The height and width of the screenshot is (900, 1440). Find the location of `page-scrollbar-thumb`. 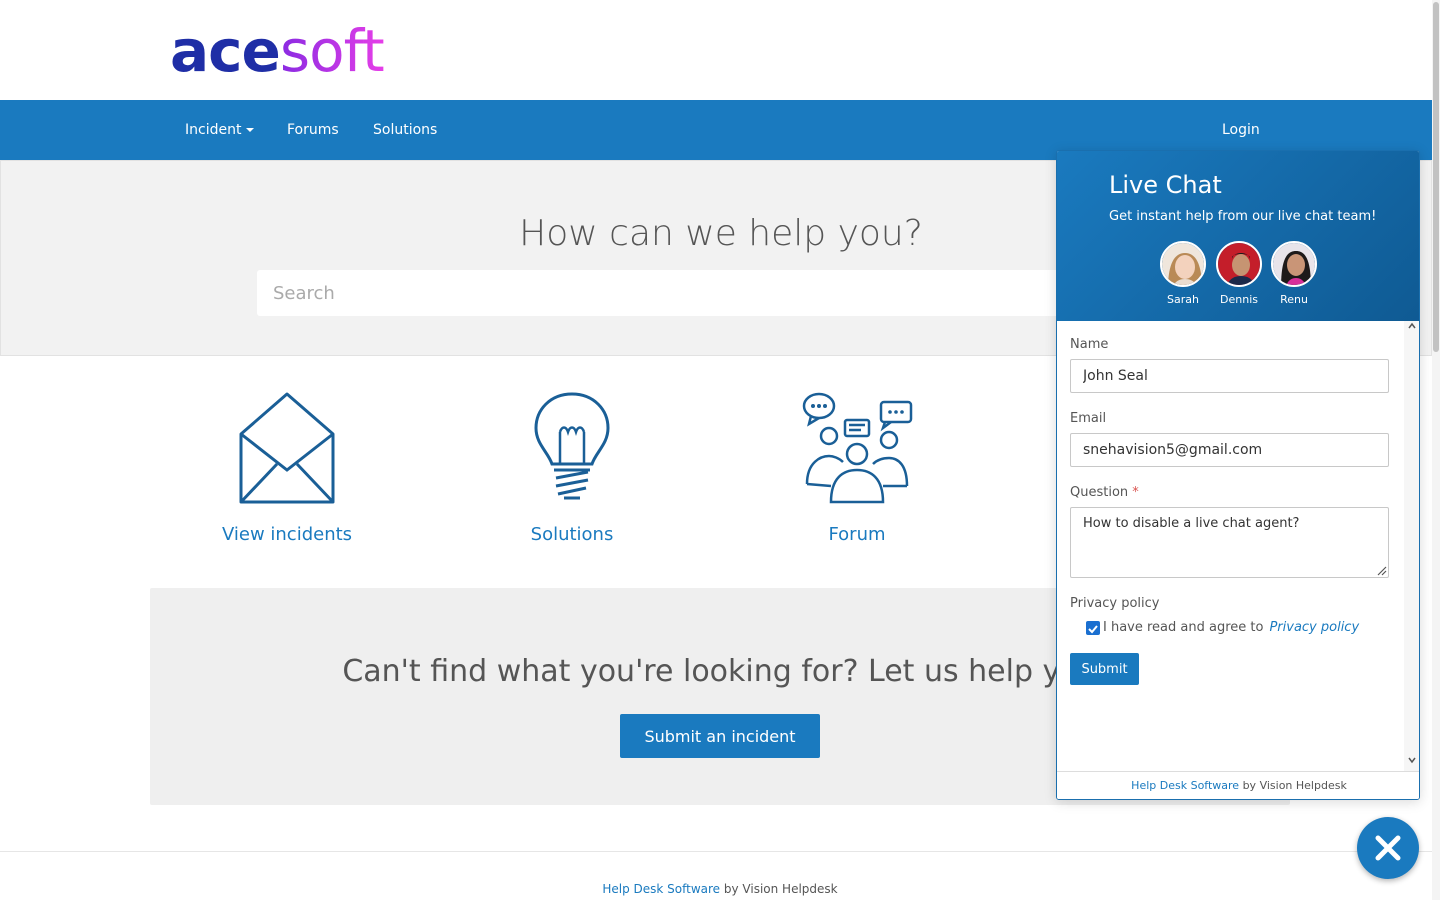

page-scrollbar-thumb is located at coordinates (1436, 177).